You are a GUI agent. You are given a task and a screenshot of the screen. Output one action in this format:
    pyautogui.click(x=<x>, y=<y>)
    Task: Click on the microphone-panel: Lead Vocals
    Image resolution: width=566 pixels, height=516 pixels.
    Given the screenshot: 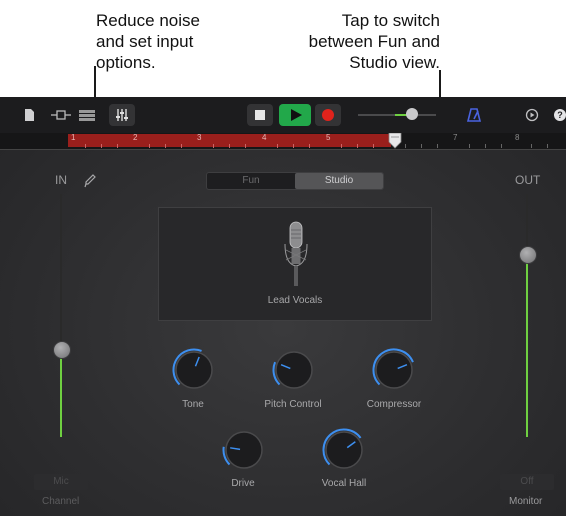 What is the action you would take?
    pyautogui.click(x=295, y=264)
    